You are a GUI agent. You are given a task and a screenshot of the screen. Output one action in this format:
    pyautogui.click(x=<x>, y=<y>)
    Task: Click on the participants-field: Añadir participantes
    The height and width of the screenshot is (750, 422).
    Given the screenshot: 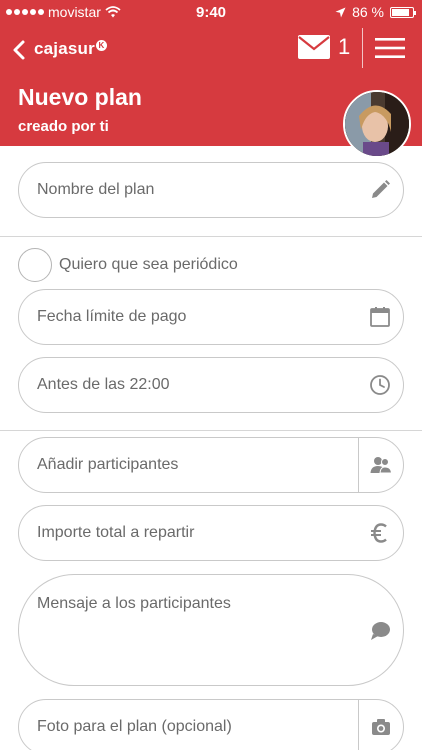 What is the action you would take?
    pyautogui.click(x=211, y=465)
    